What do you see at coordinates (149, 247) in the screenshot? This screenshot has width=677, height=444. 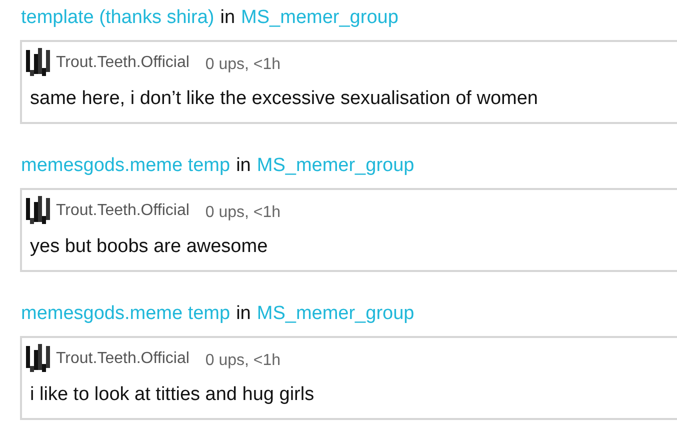 I see `comment-text: yes but boobs are awesome` at bounding box center [149, 247].